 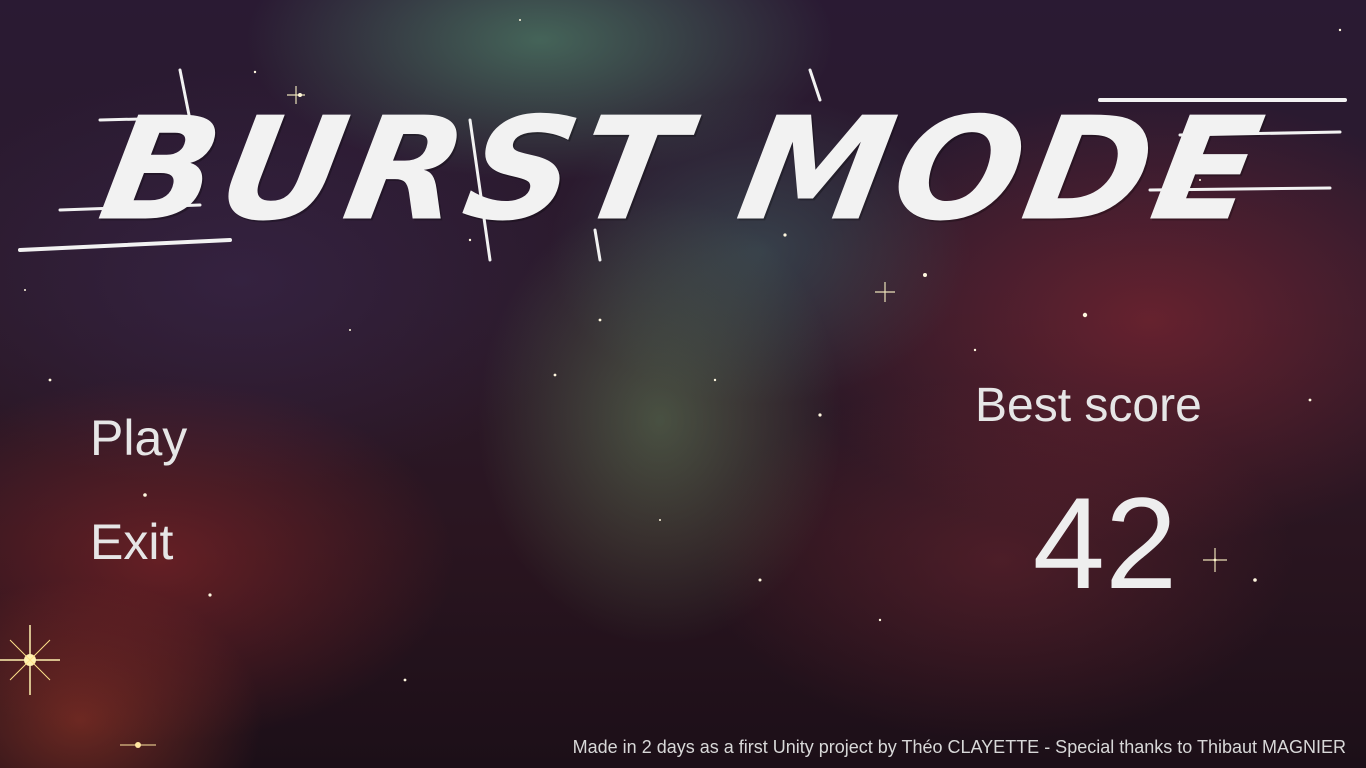 I want to click on play-button: Play, so click(x=138, y=438).